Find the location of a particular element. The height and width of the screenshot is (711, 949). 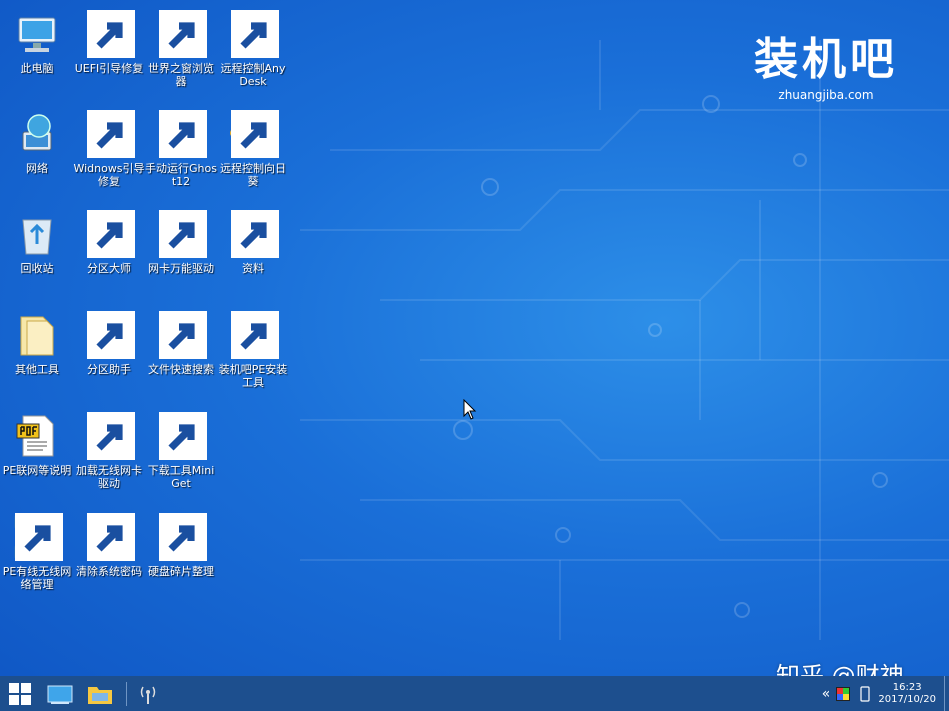

icon-label: 回收站 is located at coordinates (37, 268).